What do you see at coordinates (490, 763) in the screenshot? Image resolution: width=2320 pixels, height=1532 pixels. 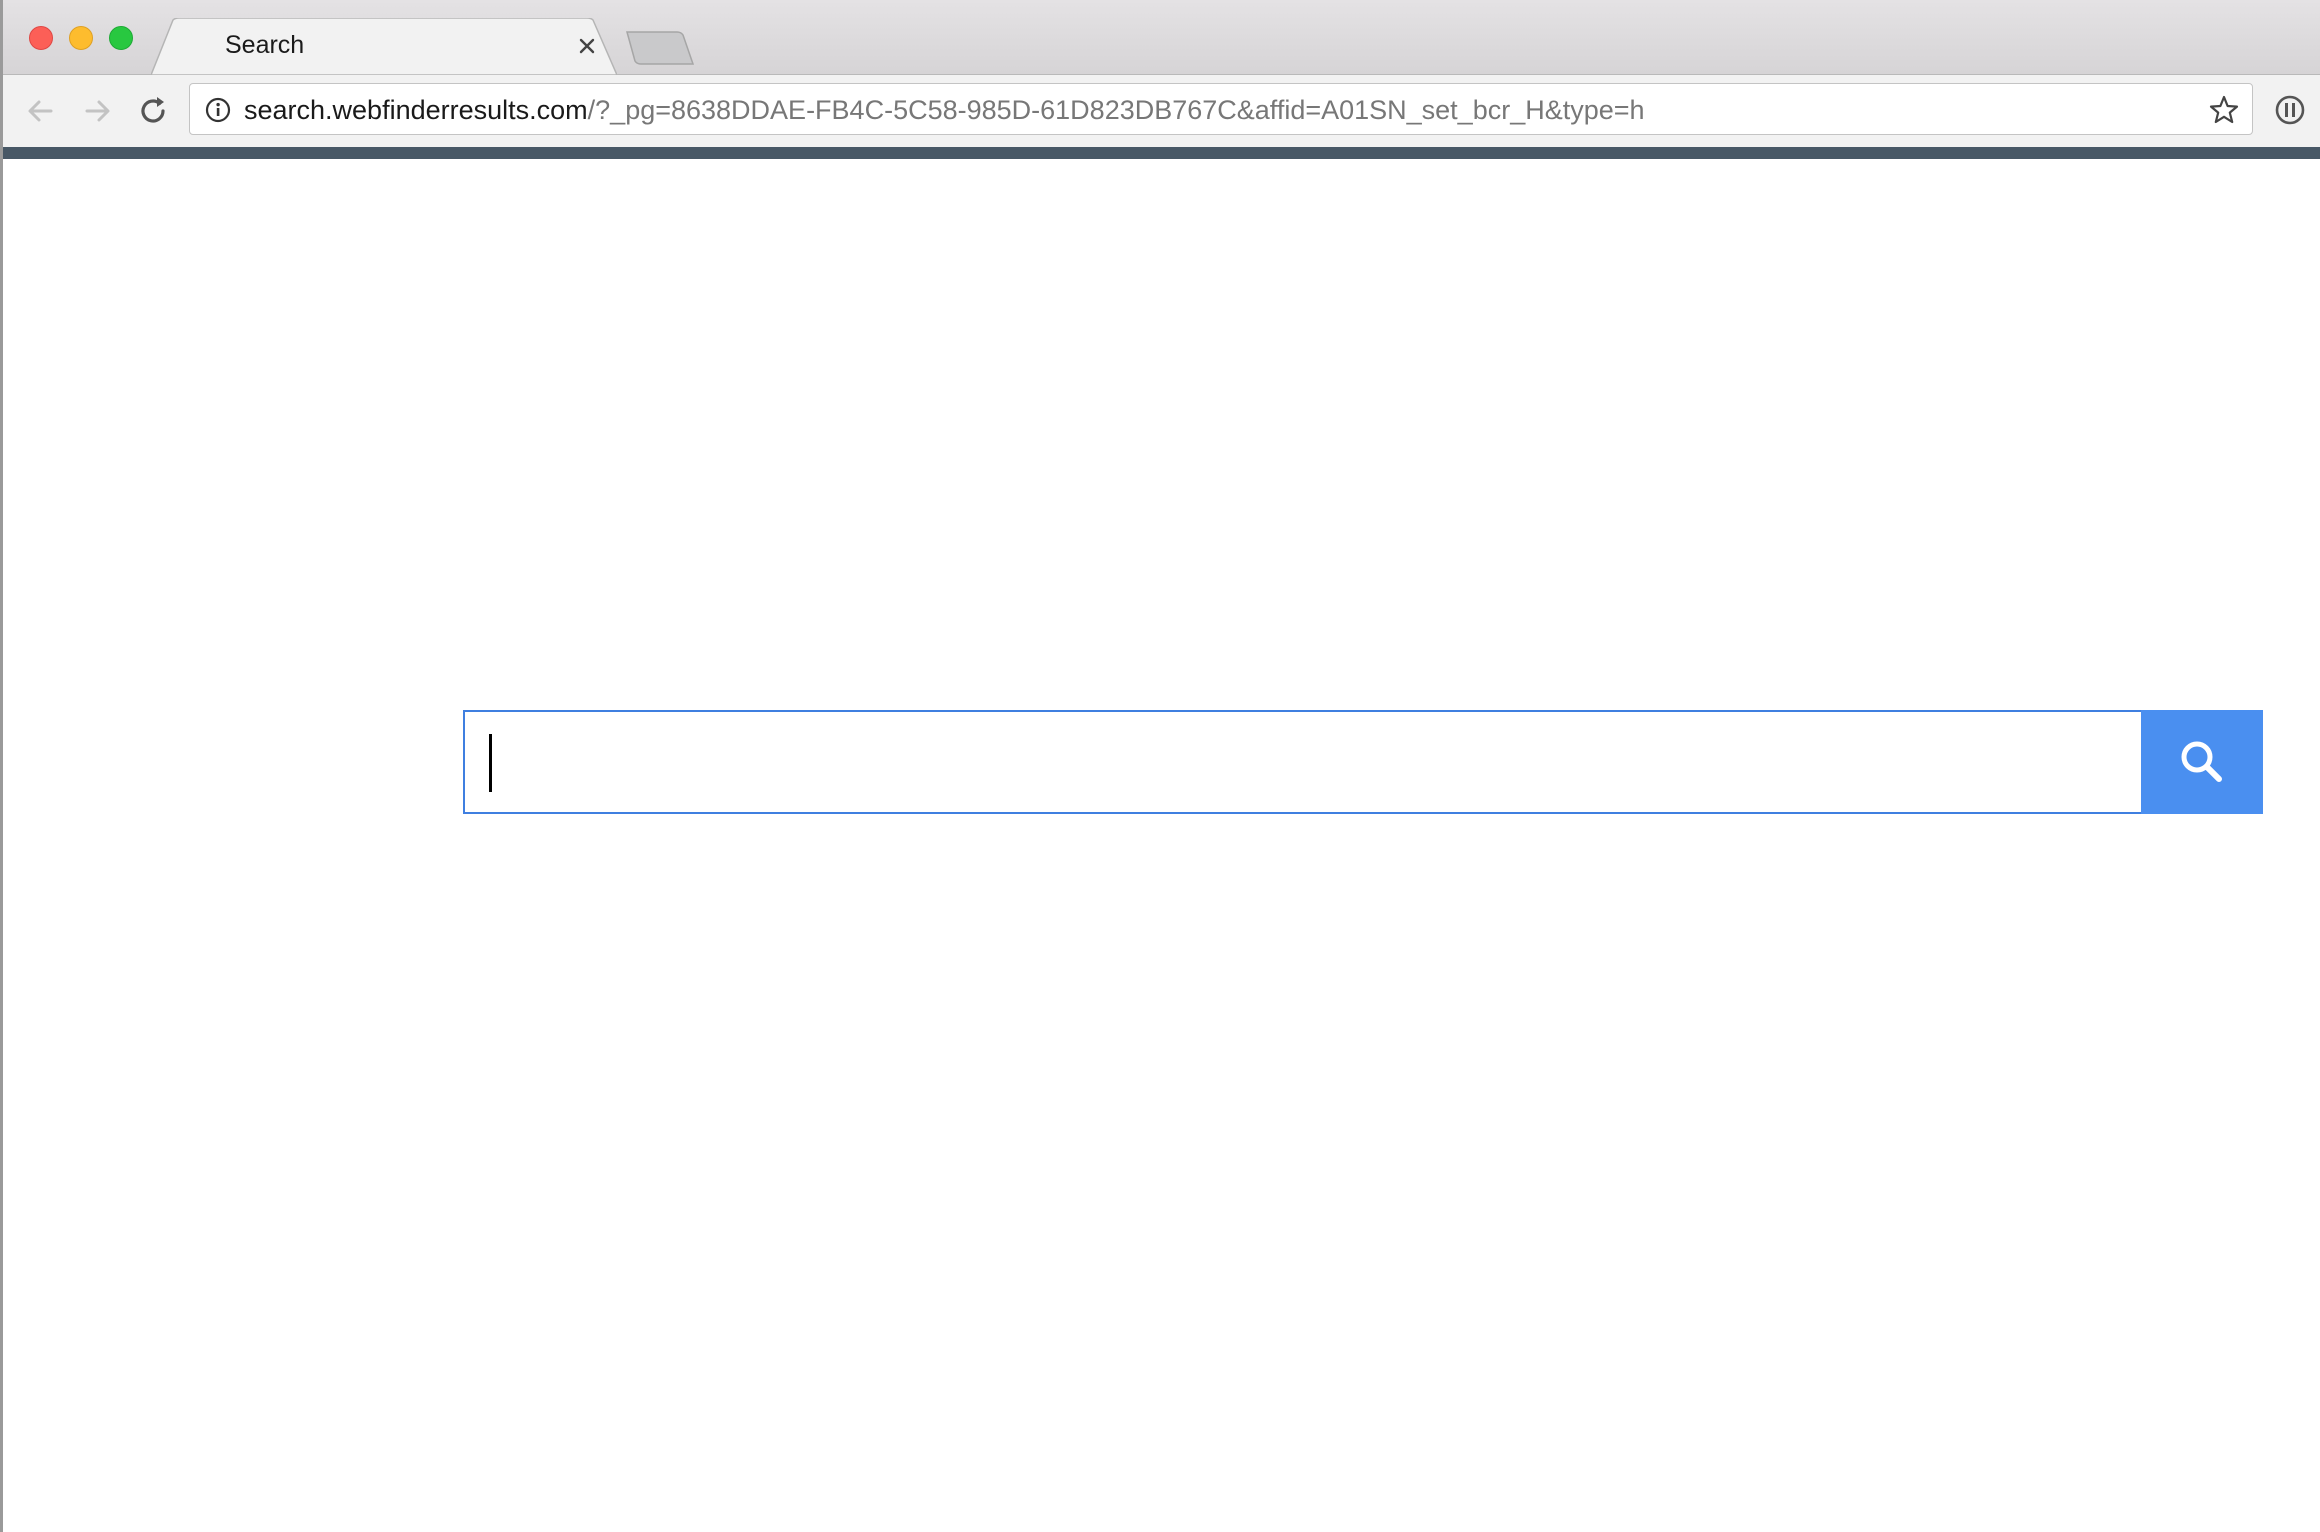 I see `text-cursor` at bounding box center [490, 763].